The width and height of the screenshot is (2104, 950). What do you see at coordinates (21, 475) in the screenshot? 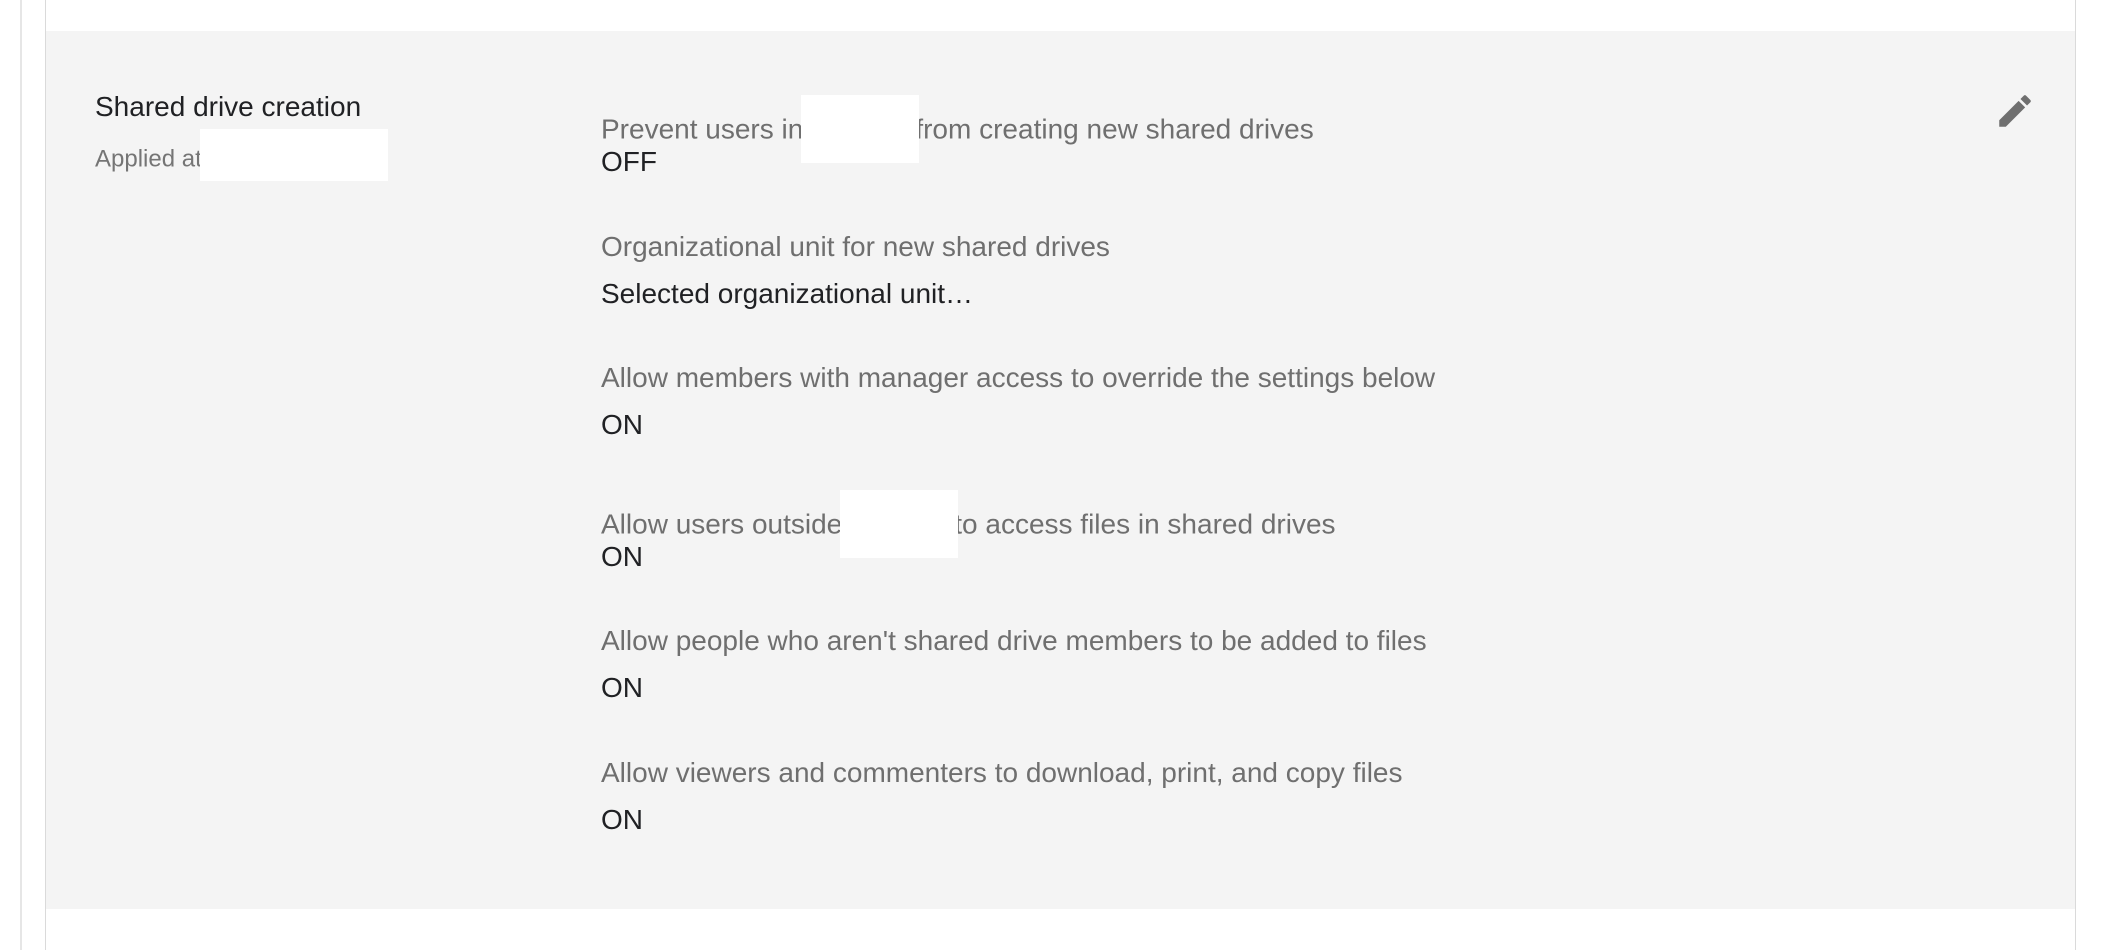
I see `left-divider` at bounding box center [21, 475].